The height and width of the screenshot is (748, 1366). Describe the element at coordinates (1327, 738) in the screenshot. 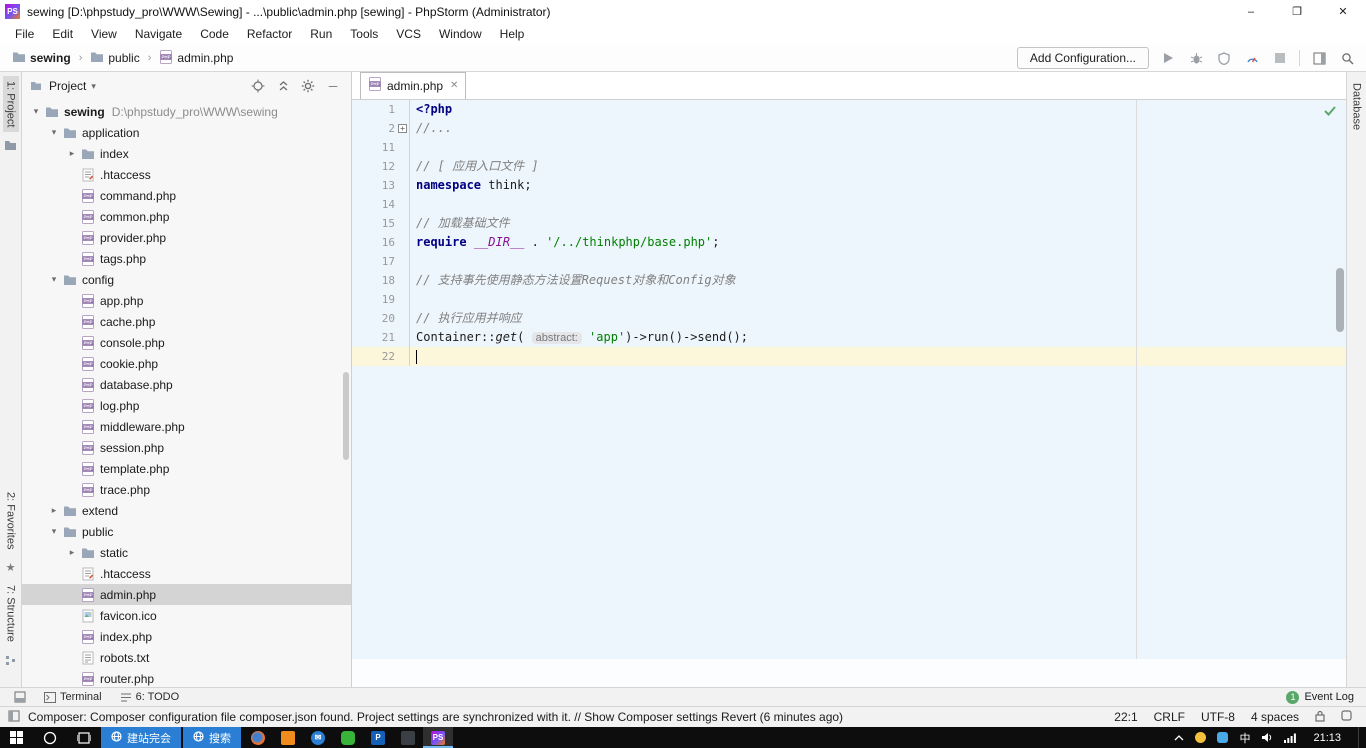

I see `clock: 21:13` at that location.